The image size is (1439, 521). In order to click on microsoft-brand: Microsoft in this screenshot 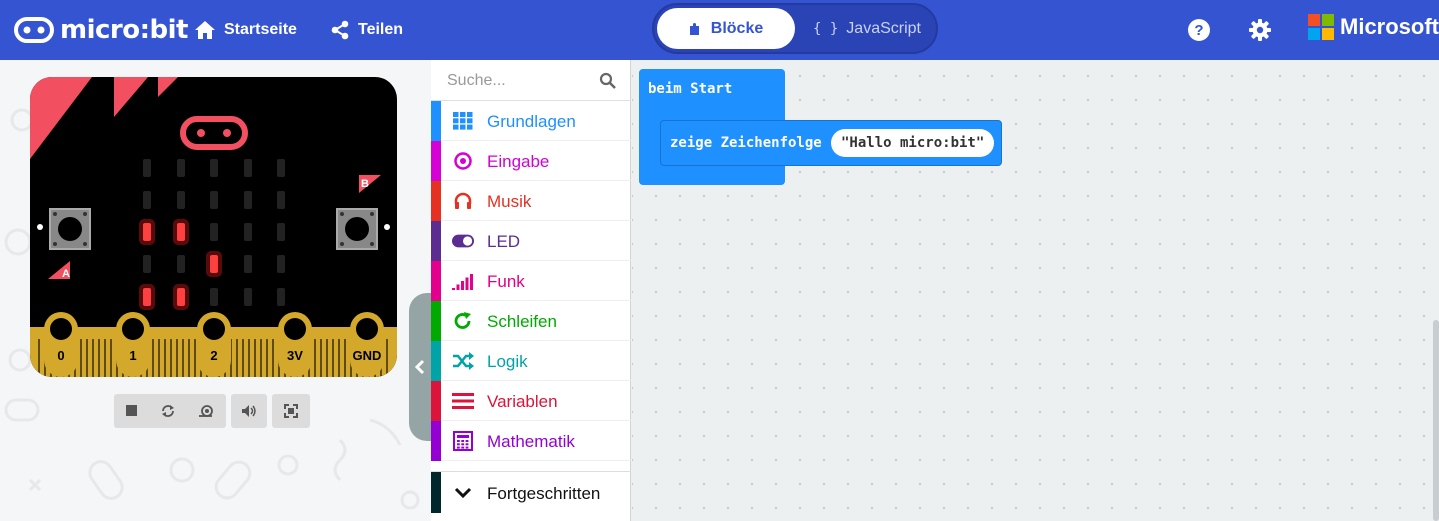, I will do `click(1373, 27)`.